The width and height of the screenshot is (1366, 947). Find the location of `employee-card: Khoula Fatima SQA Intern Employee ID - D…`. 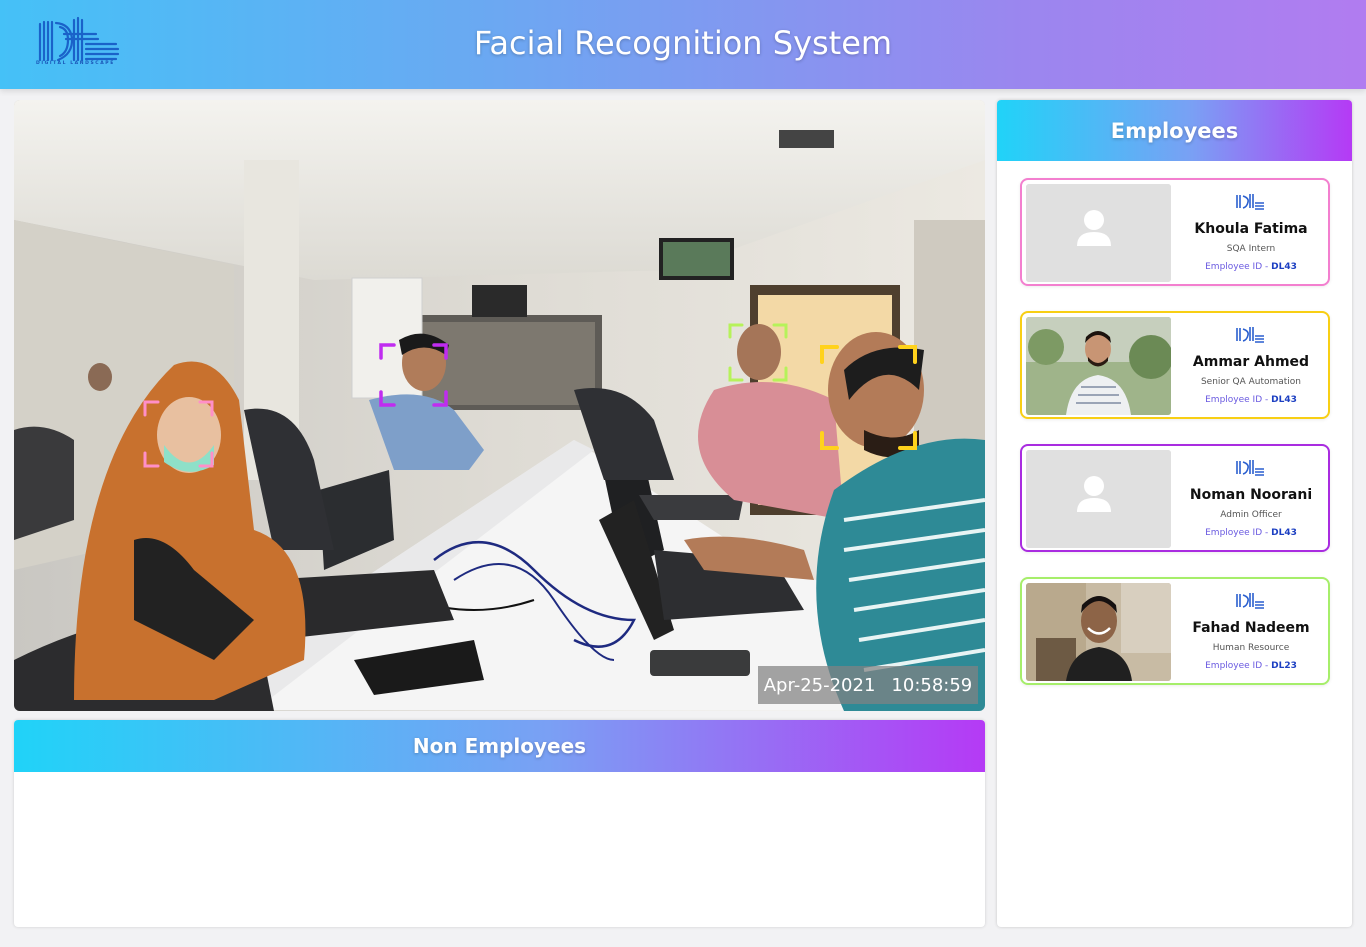

employee-card: Khoula Fatima SQA Intern Employee ID - D… is located at coordinates (1175, 232).